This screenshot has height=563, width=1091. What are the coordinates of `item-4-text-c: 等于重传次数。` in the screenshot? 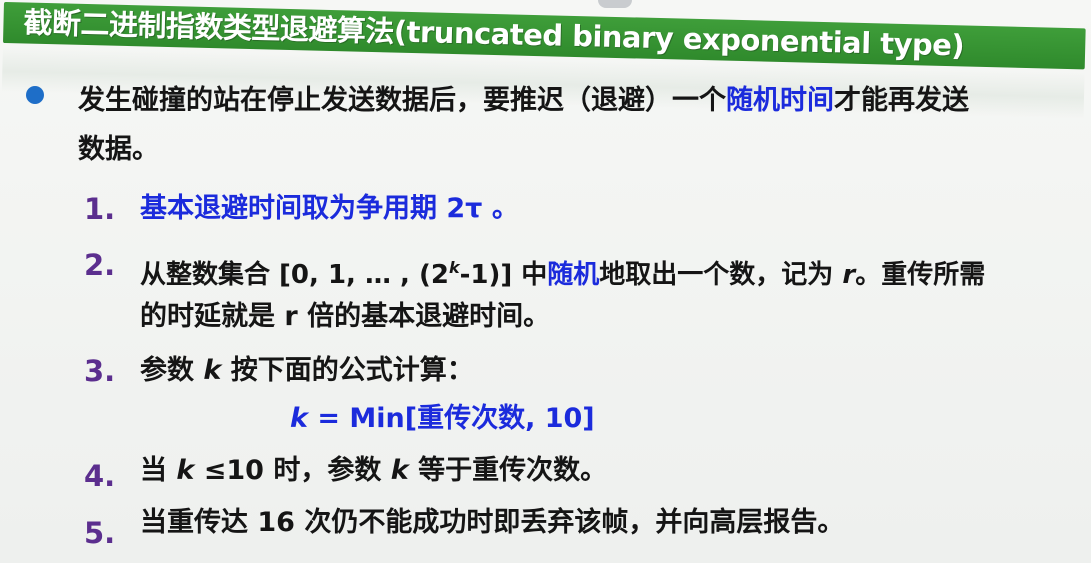 It's located at (508, 470).